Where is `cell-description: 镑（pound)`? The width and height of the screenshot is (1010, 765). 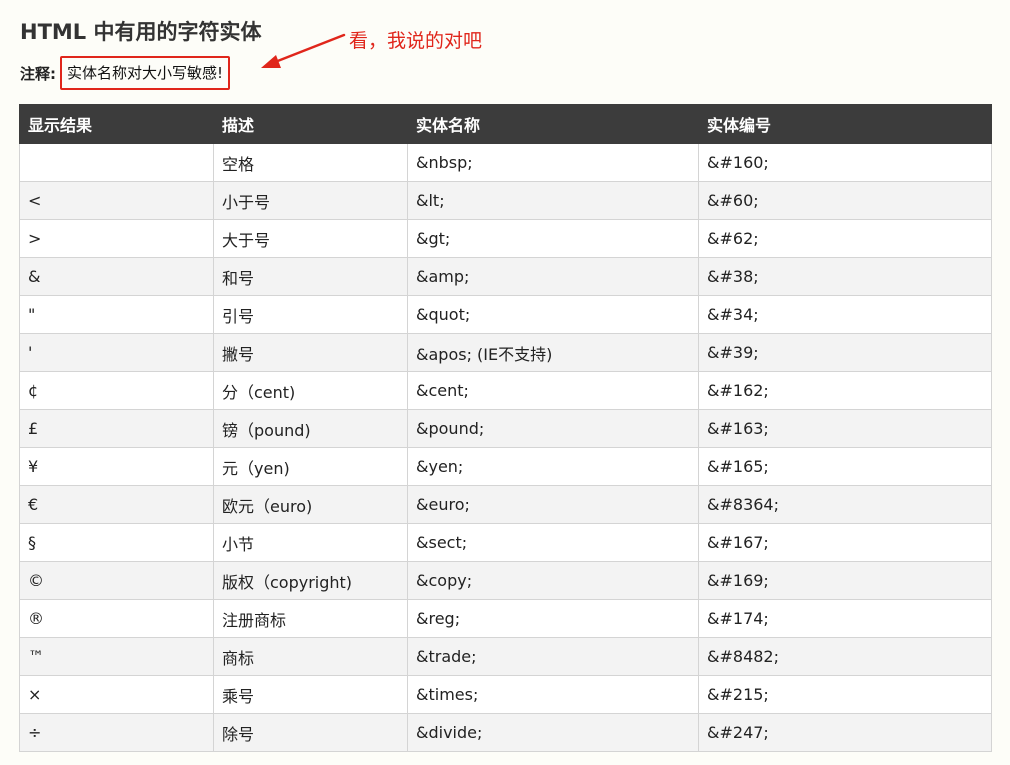 cell-description: 镑（pound) is located at coordinates (310, 428).